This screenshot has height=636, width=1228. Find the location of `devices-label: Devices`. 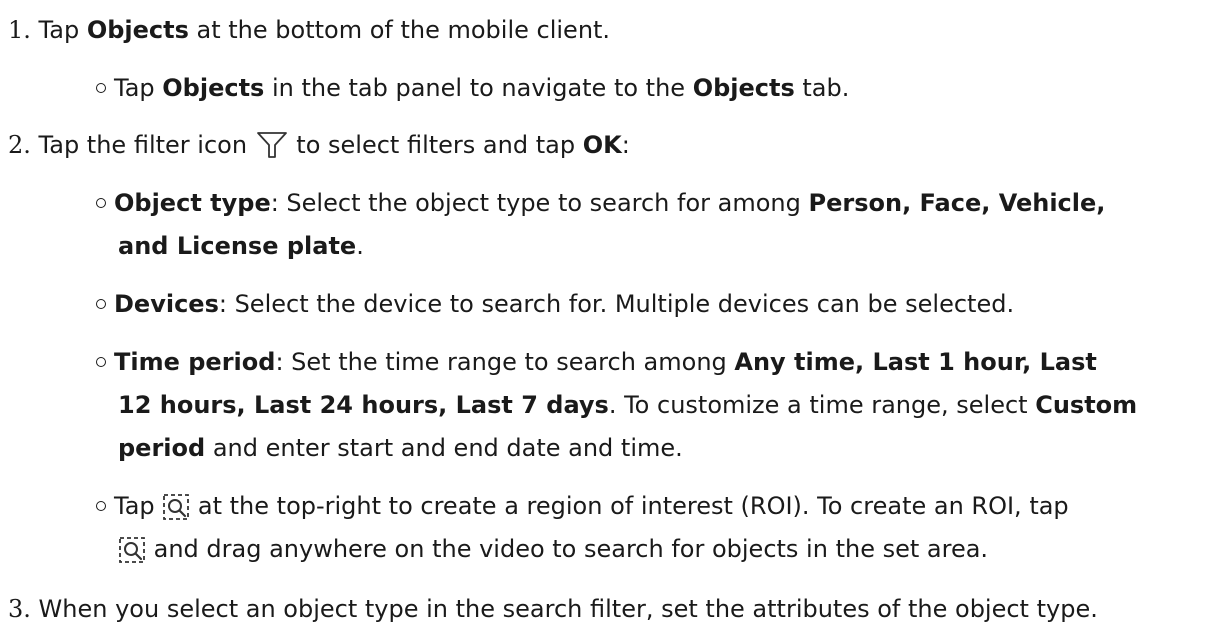

devices-label: Devices is located at coordinates (166, 304).